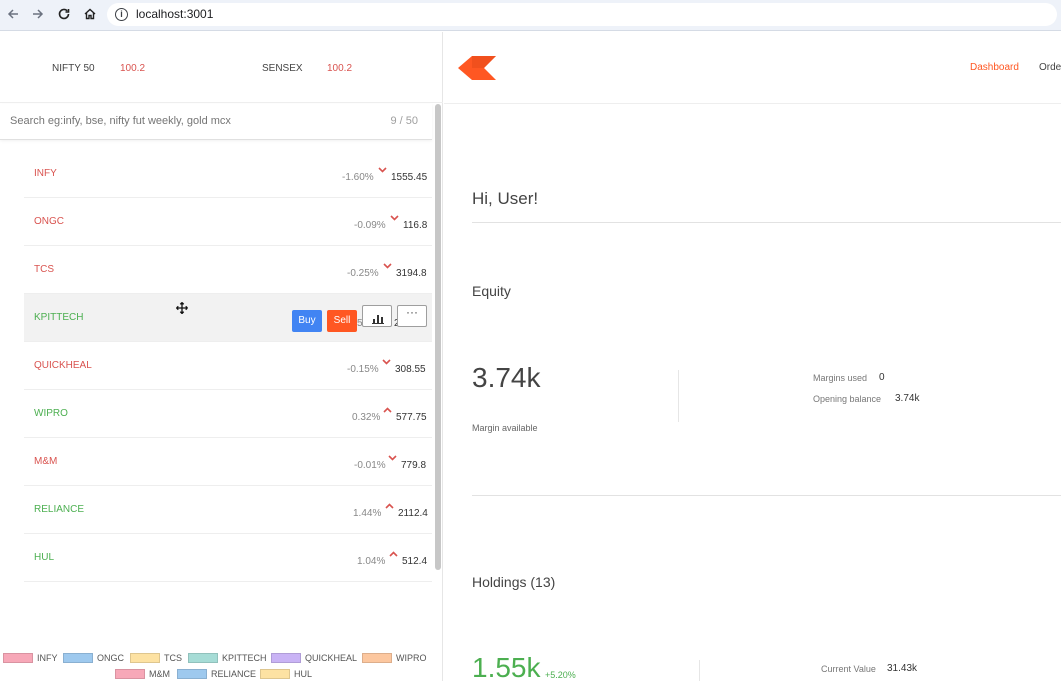 The height and width of the screenshot is (688, 1061). Describe the element at coordinates (228, 318) in the screenshot. I see `watchlist-row-kpittech: KPITTECH 5 2 Buy Sell ···` at that location.